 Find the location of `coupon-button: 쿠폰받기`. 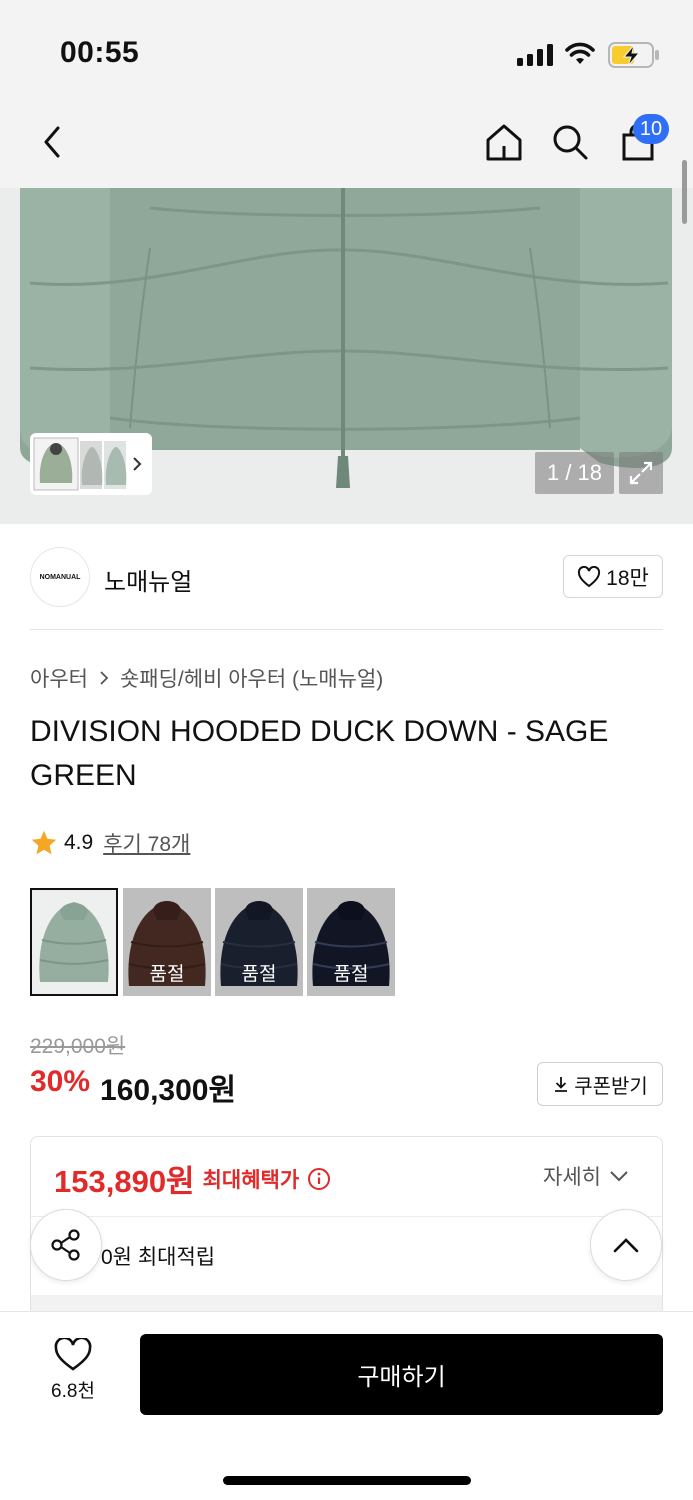

coupon-button: 쿠폰받기 is located at coordinates (600, 1084).